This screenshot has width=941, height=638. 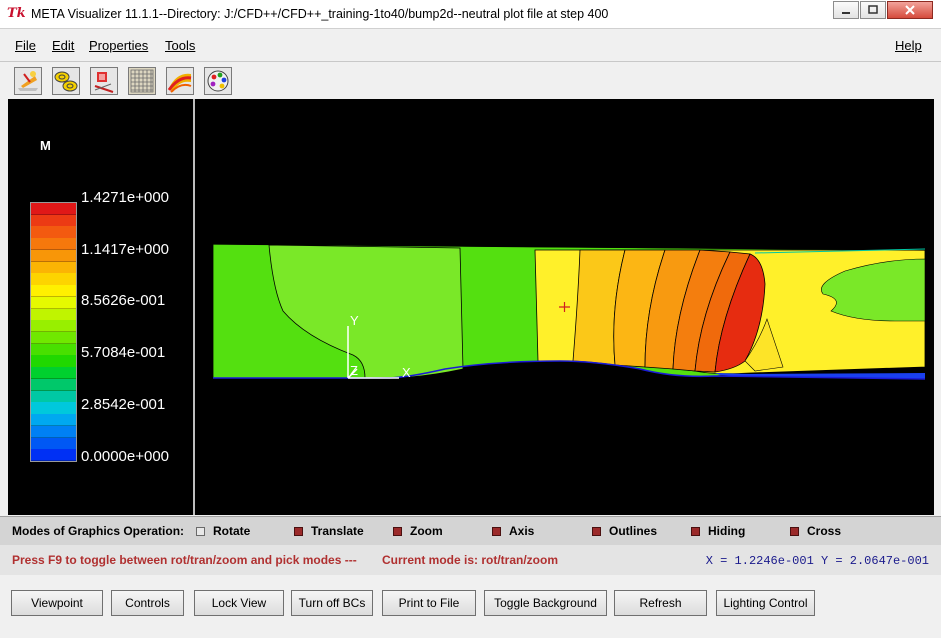 I want to click on color-palette-icon, so click(x=218, y=81).